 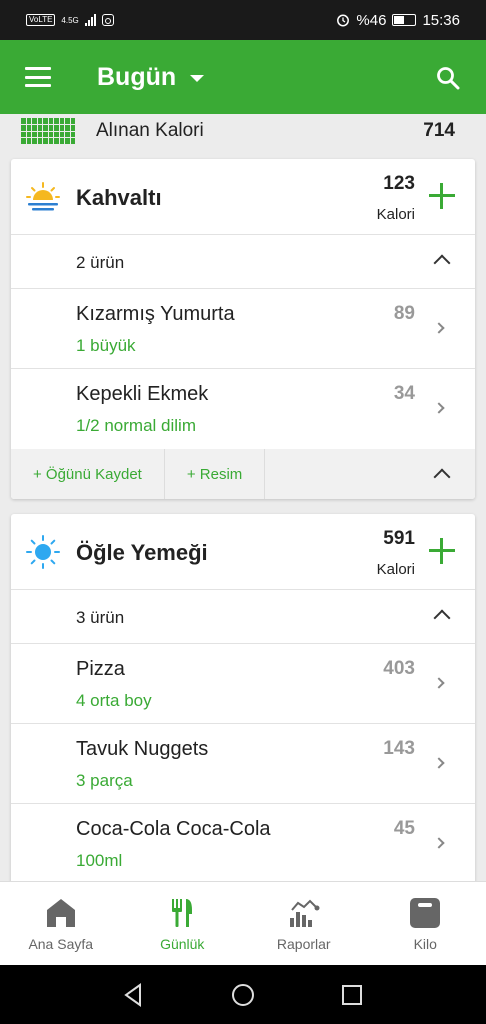 What do you see at coordinates (404, 313) in the screenshot?
I see `food-calories: 89` at bounding box center [404, 313].